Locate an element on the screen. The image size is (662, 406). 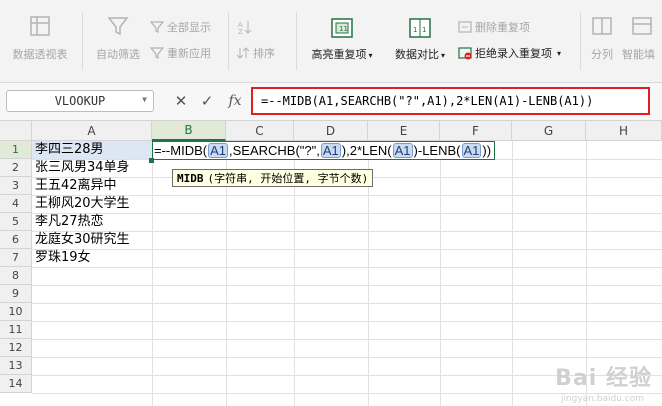
remove-duplicates-icon is located at coordinates (465, 27).